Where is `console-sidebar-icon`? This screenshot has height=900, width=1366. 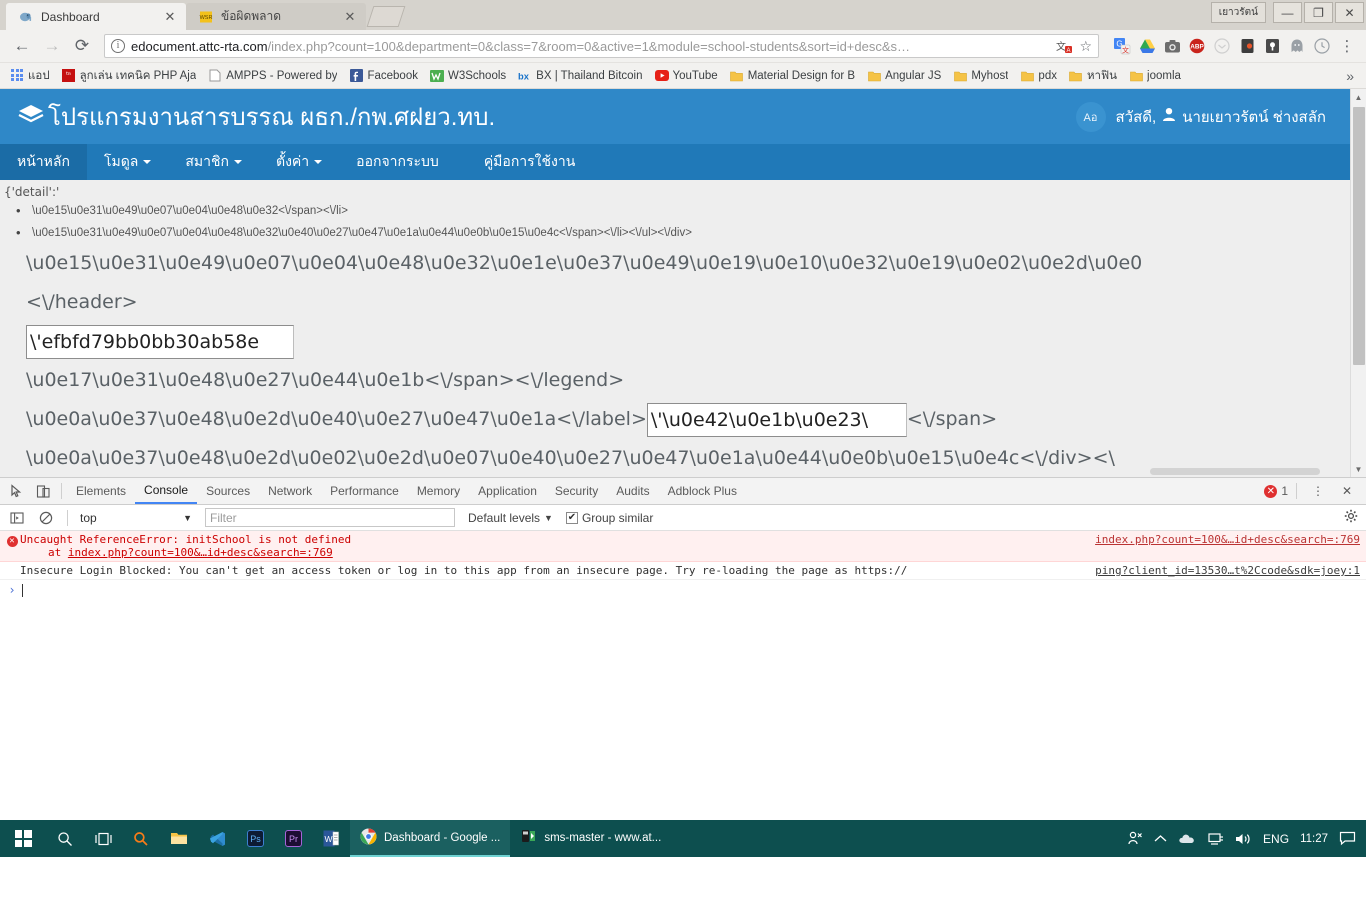
console-sidebar-icon is located at coordinates (17, 518).